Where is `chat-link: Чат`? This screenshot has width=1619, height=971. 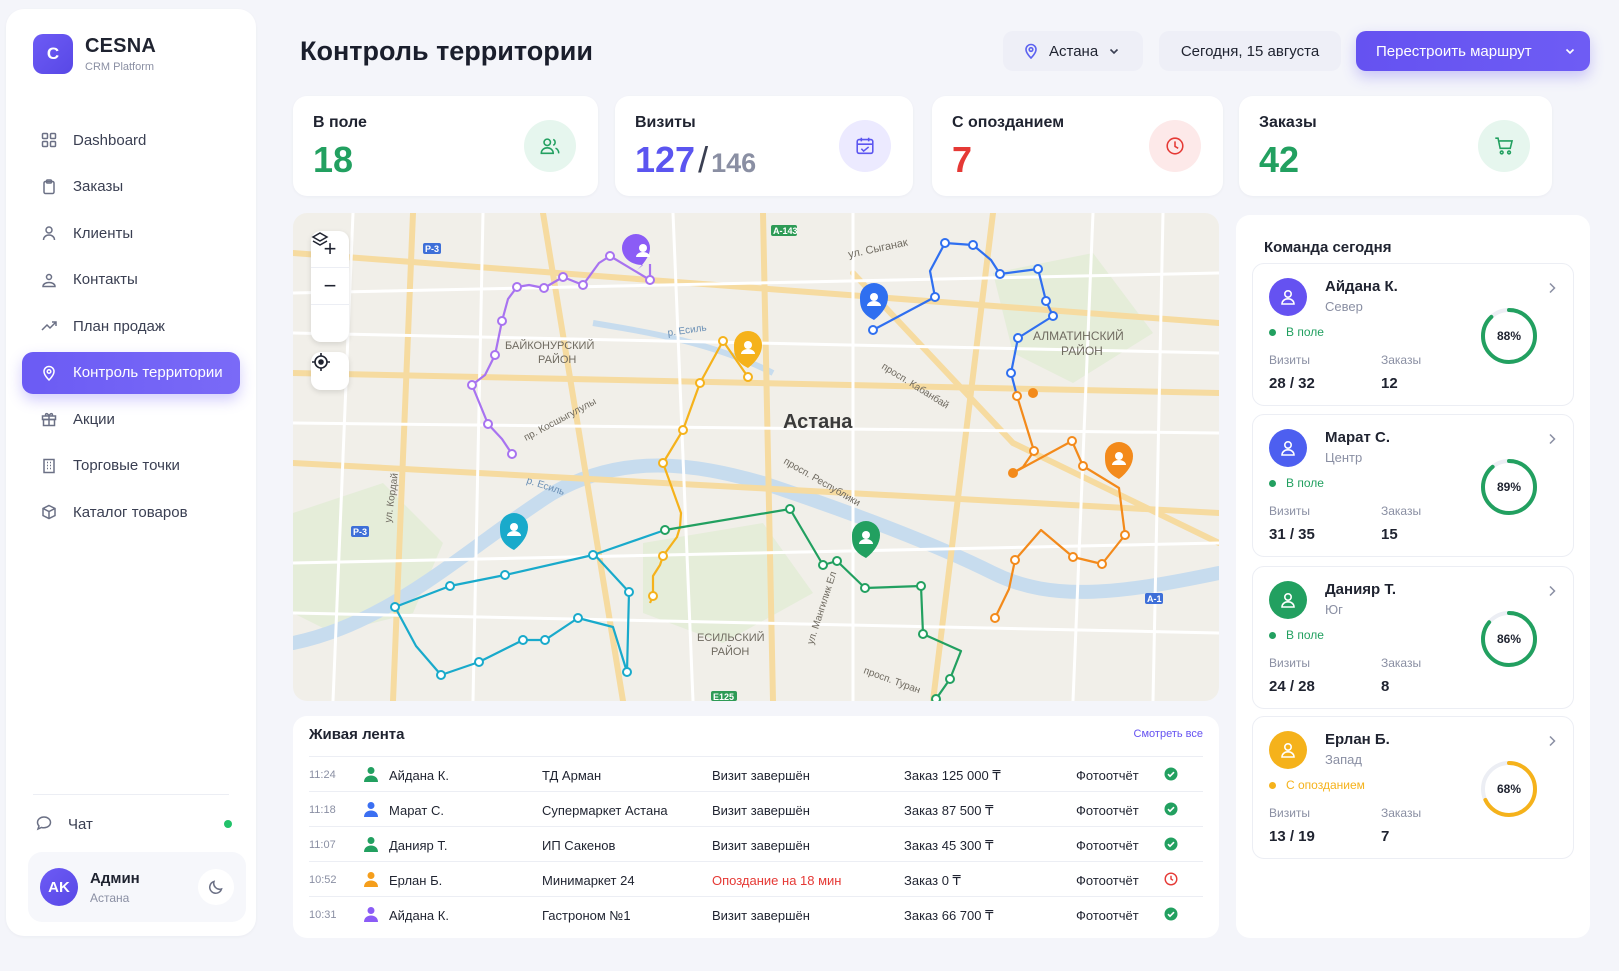
chat-link: Чат is located at coordinates (134, 824).